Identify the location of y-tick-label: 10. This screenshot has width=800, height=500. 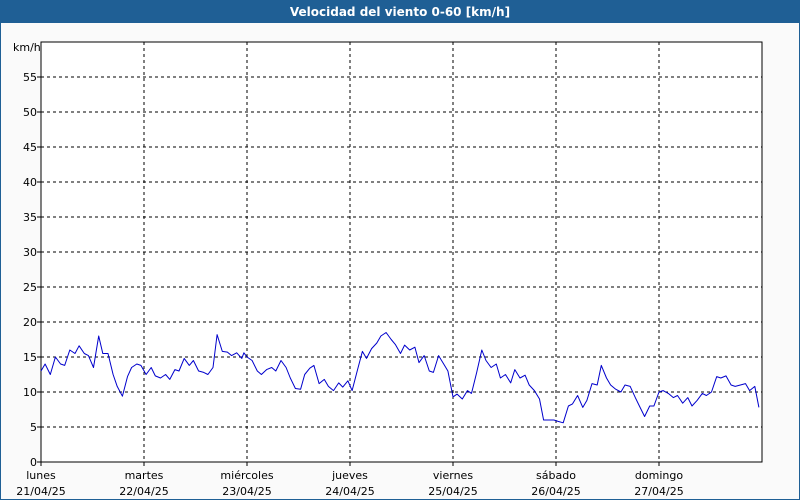
(30, 392).